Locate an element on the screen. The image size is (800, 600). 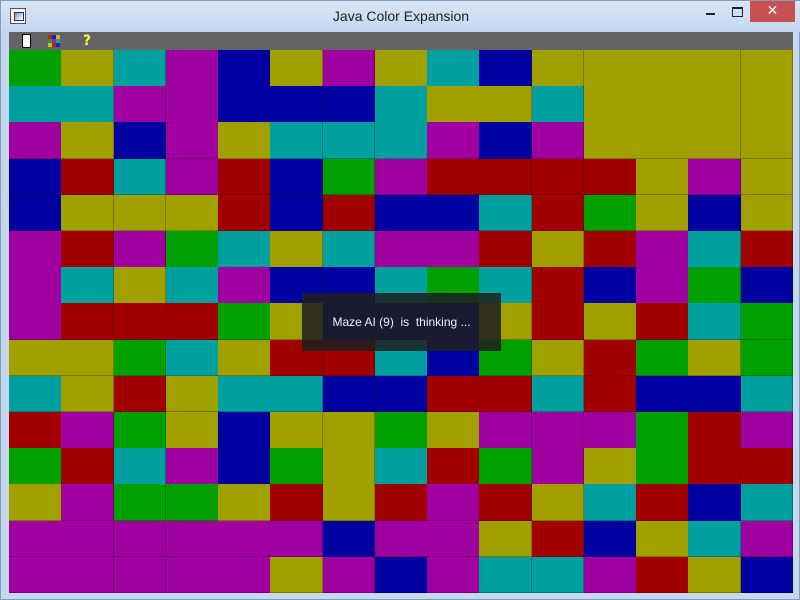
title-bar: Java Color Expansion ✕ is located at coordinates (400, 16).